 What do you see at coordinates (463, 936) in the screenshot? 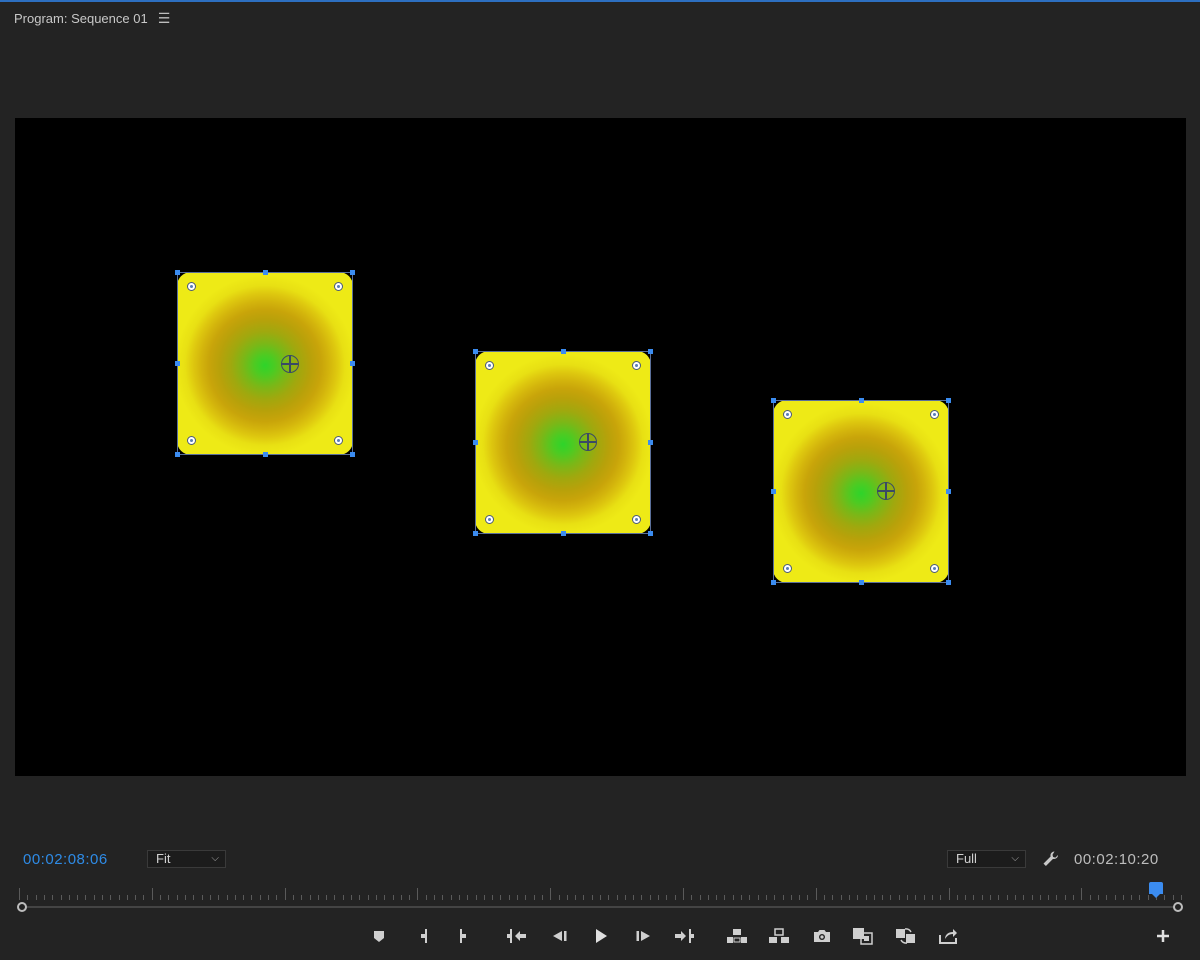
I see `mark-out-button` at bounding box center [463, 936].